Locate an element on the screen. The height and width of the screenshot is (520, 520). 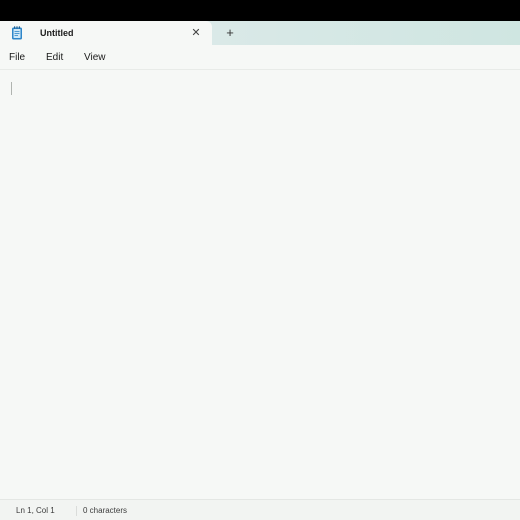
cursor-position: Ln 1, Col 1 is located at coordinates (35, 510).